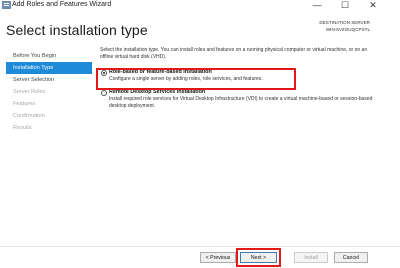 The image size is (400, 268). What do you see at coordinates (157, 92) in the screenshot?
I see `option-remote-desktop-title: Remote Desktop Services installation` at bounding box center [157, 92].